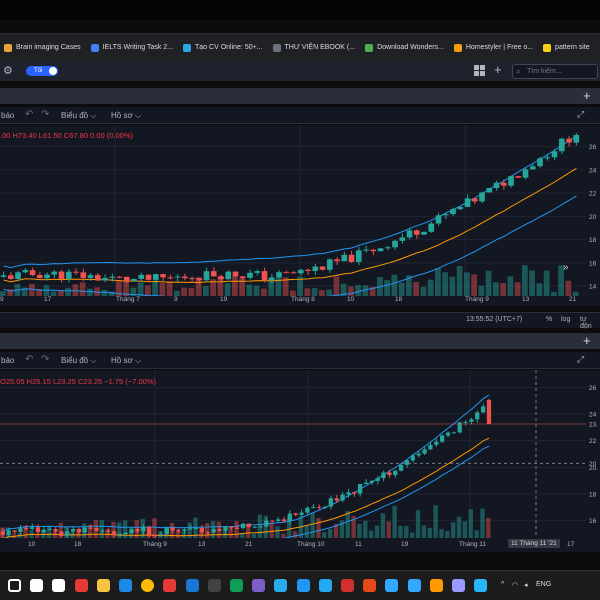  What do you see at coordinates (37, 585) in the screenshot?
I see `search-icon` at bounding box center [37, 585].